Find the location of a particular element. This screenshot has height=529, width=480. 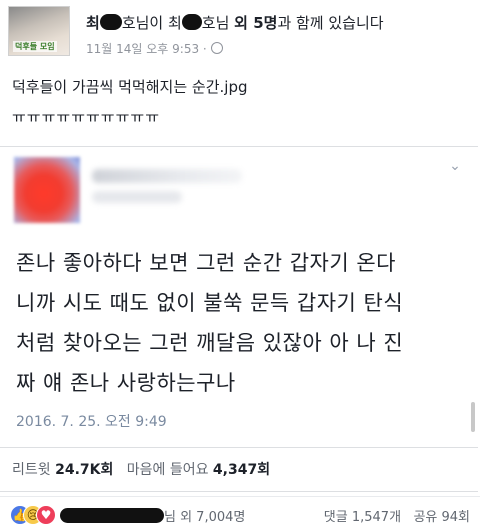

author-name-start: 최 is located at coordinates (93, 23).